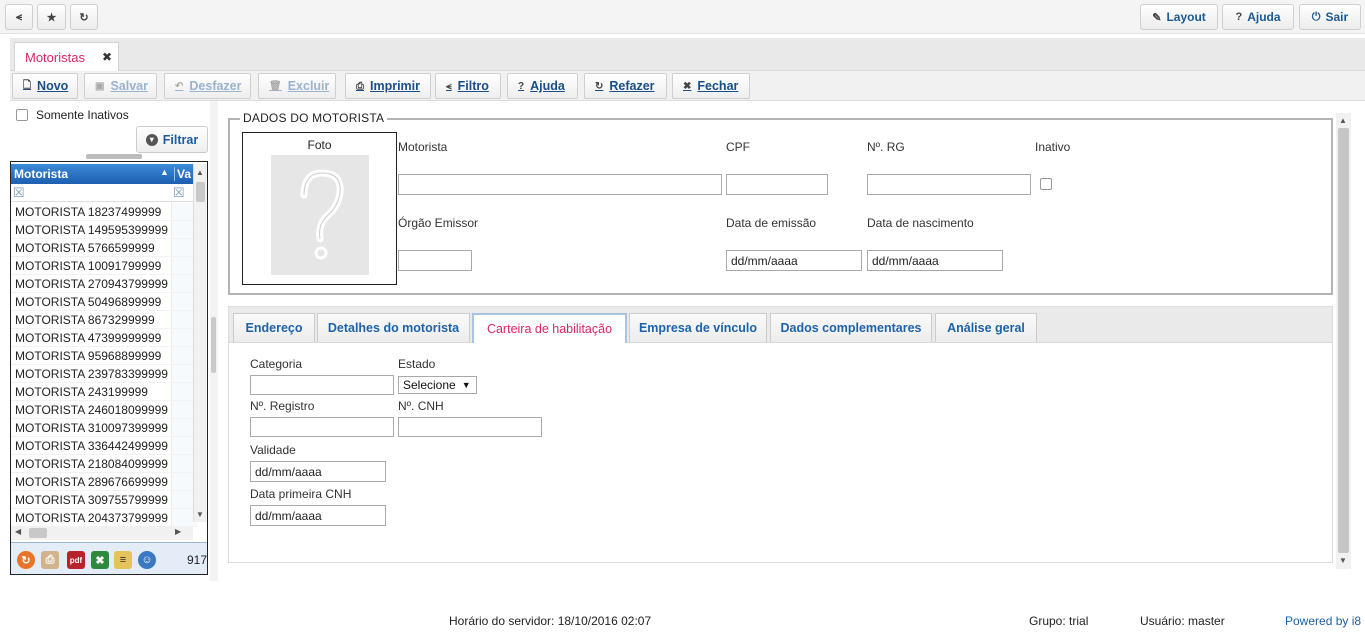  What do you see at coordinates (470, 427) in the screenshot?
I see `cnh-input` at bounding box center [470, 427].